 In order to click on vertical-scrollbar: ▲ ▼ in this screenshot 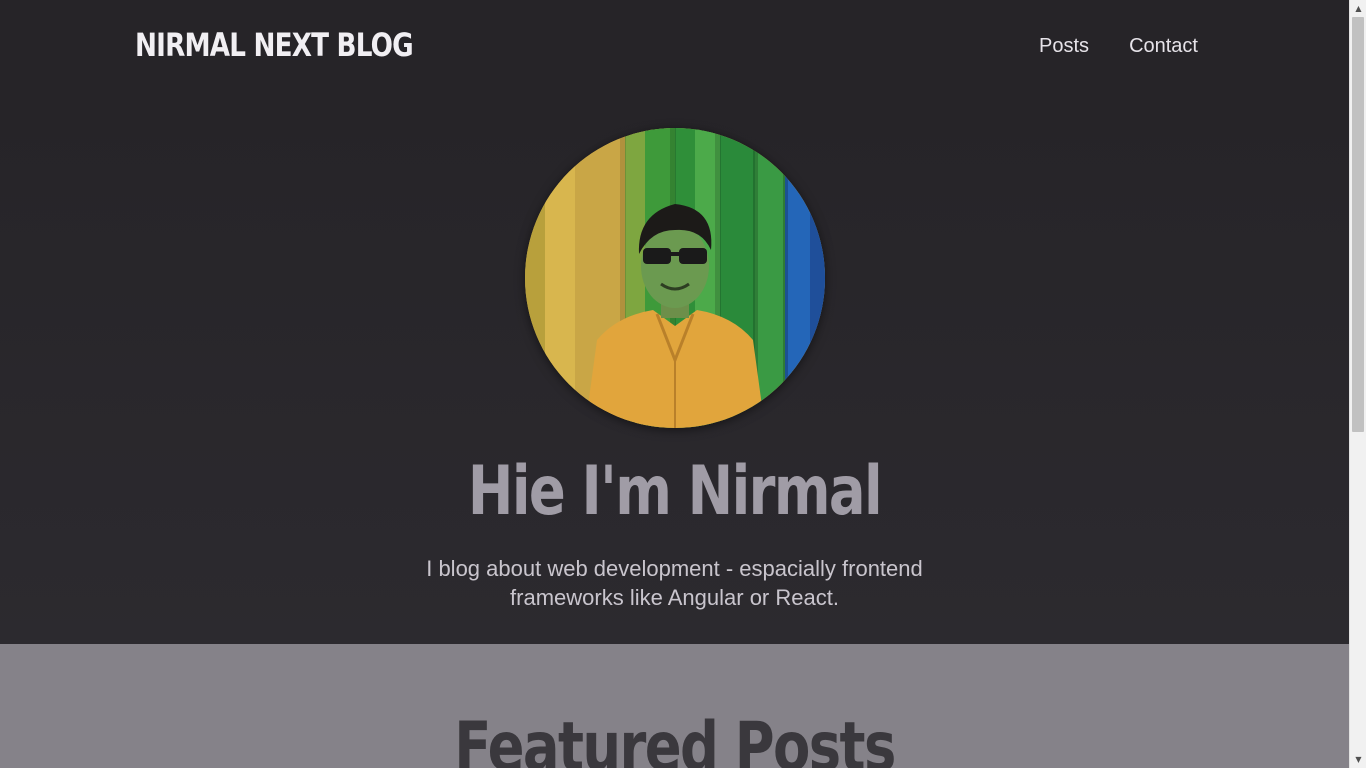, I will do `click(1357, 384)`.